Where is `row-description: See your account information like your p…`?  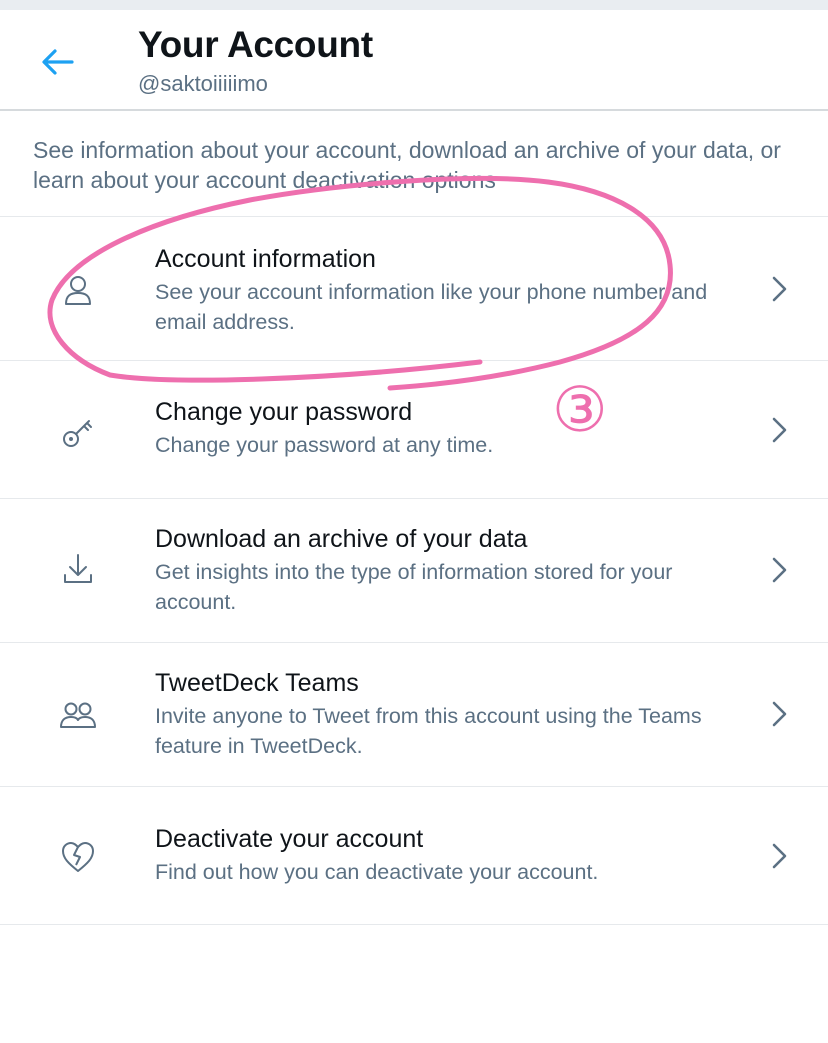 row-description: See your account information like your p… is located at coordinates (431, 307).